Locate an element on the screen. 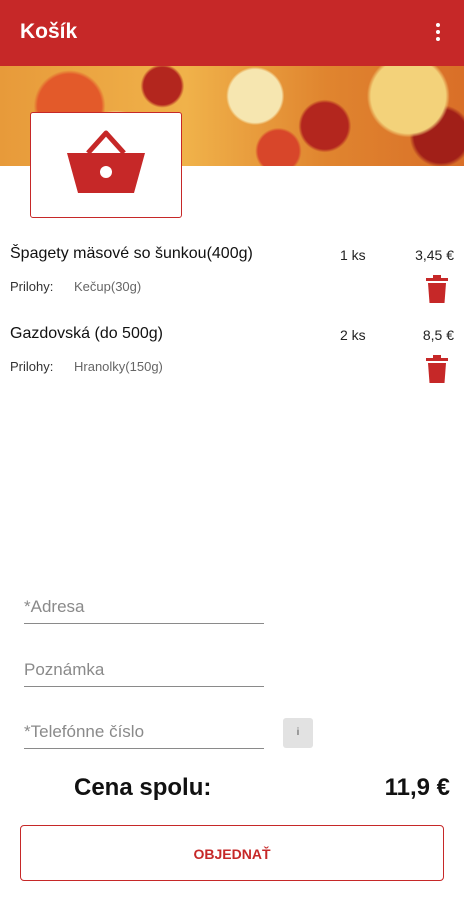 Image resolution: width=464 pixels, height=900 pixels. item-quantity: 1 ks is located at coordinates (353, 255).